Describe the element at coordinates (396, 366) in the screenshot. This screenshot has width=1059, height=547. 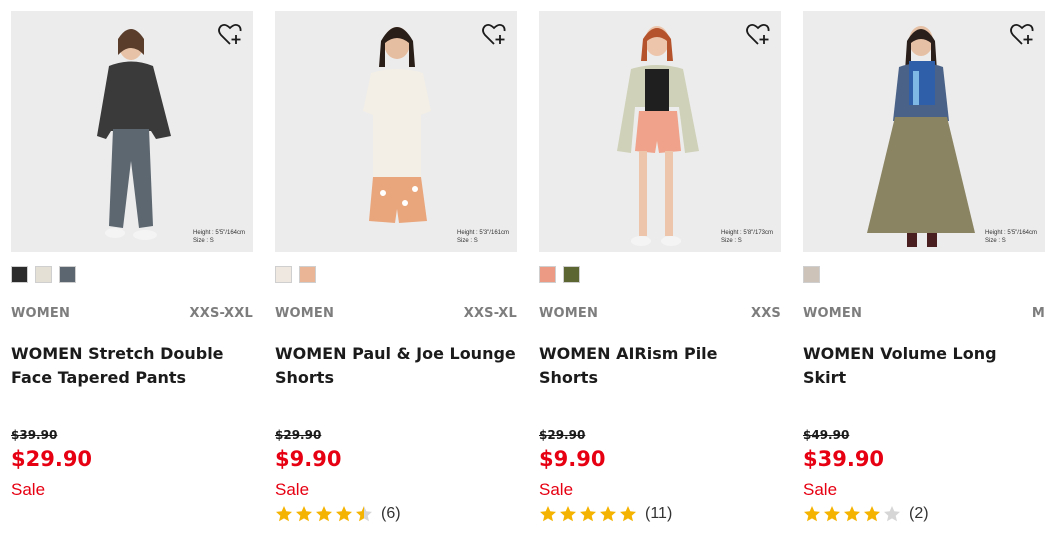
I see `product-name: WOMEN Paul & Joe Lounge Shorts` at that location.